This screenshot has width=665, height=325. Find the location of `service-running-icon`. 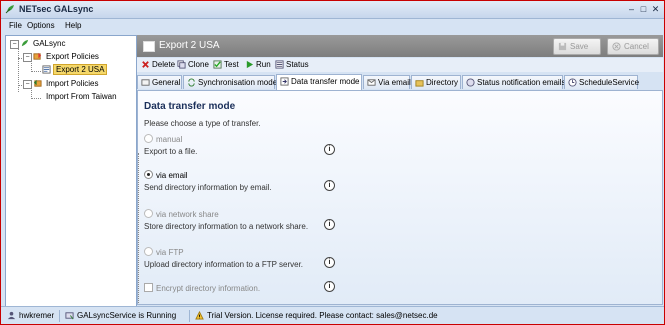

service-running-icon is located at coordinates (69, 316).